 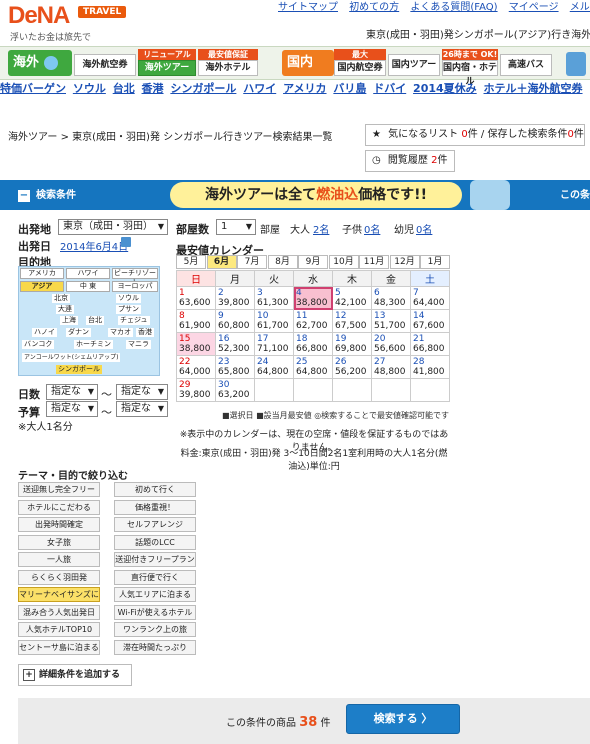 I want to click on theme-button: 送迎無し完全フリー, so click(x=59, y=489).